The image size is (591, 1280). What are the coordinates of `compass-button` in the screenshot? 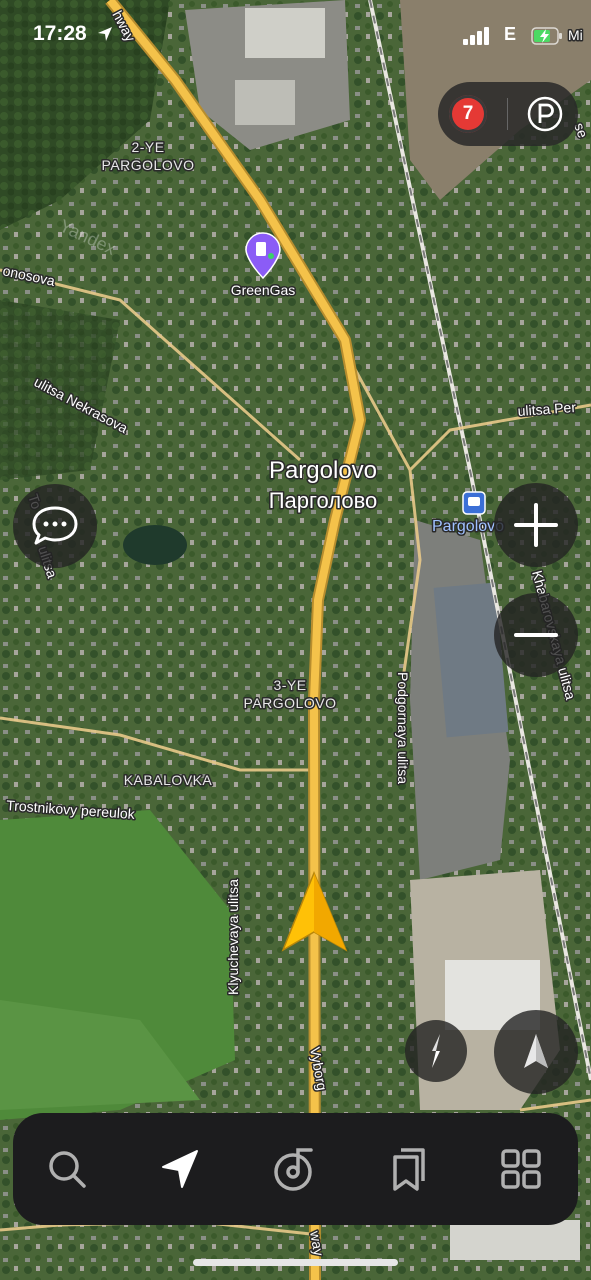 It's located at (436, 1051).